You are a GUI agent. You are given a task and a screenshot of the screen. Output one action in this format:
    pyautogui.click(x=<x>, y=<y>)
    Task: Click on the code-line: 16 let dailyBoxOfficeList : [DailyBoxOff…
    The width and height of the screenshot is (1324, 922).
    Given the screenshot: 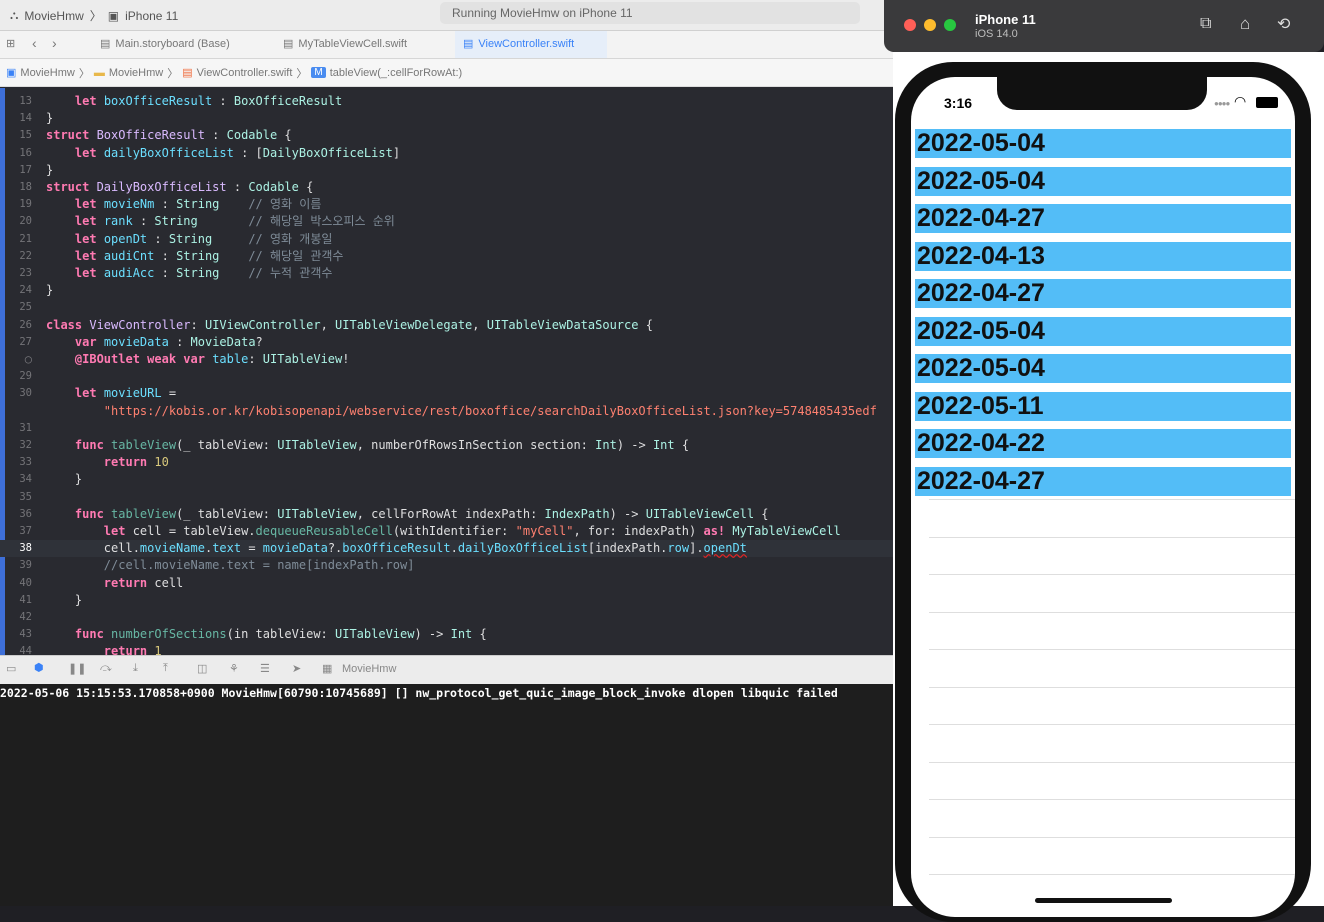 What is the action you would take?
    pyautogui.click(x=446, y=153)
    